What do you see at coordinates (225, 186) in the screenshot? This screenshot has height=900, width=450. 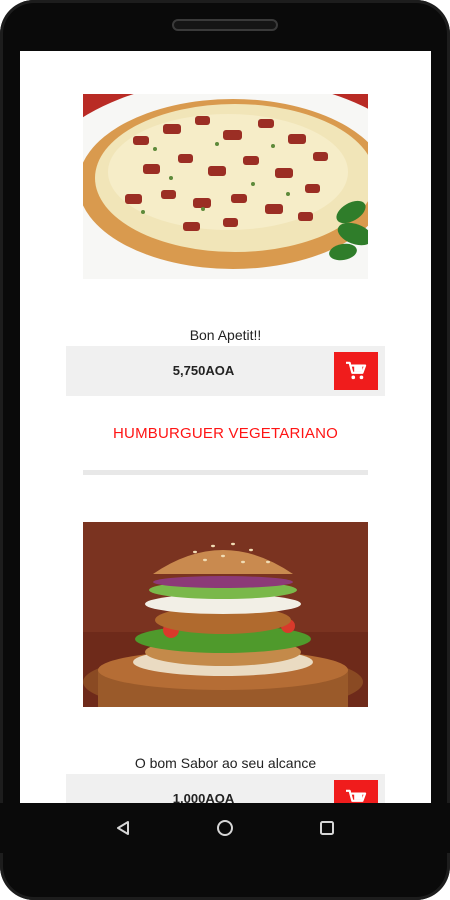 I see `pizza-image` at bounding box center [225, 186].